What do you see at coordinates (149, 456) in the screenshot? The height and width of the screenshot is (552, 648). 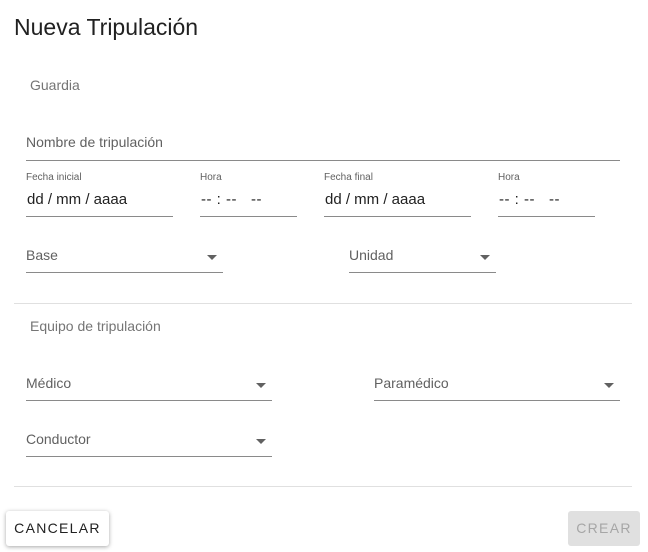 I see `conductor-underline` at bounding box center [149, 456].